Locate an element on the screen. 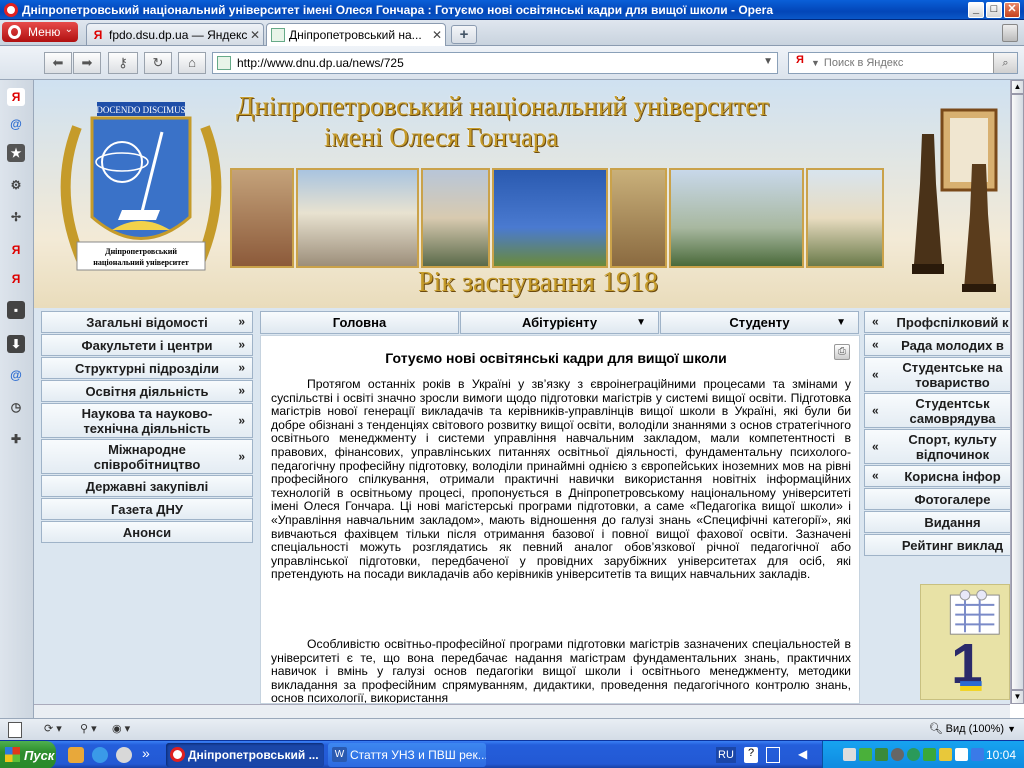 This screenshot has width=1024, height=768. address-text: http://www.dnu.dp.ua/news/725 is located at coordinates (320, 63).